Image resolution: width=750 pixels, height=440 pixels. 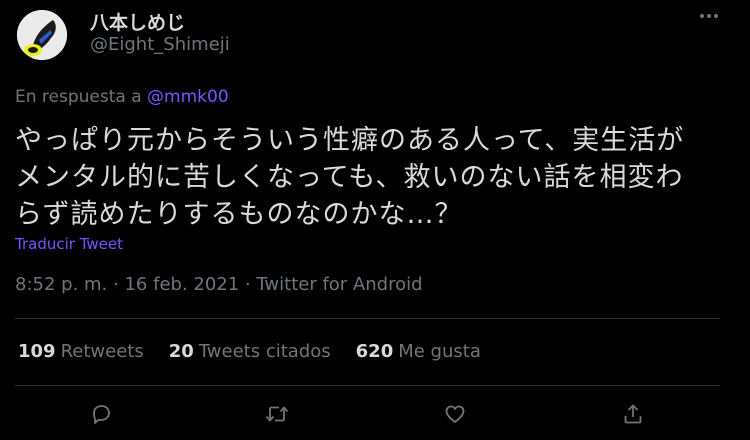 What do you see at coordinates (188, 97) in the screenshot?
I see `reply-mention-link: @mmk00` at bounding box center [188, 97].